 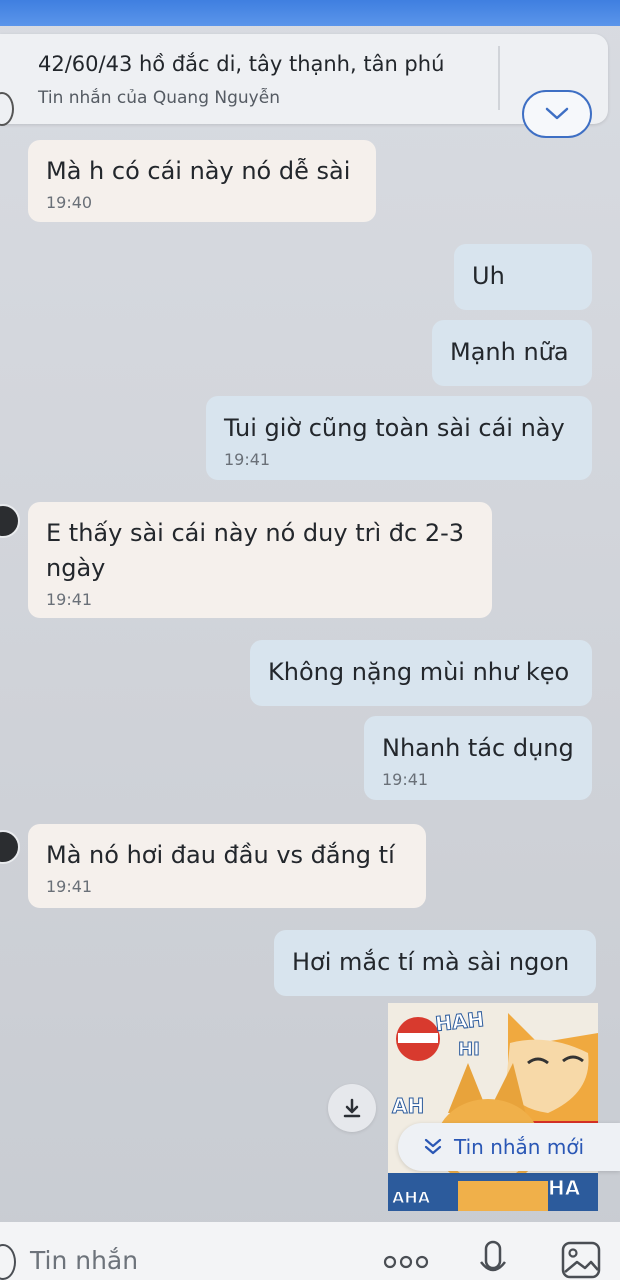 I want to click on download-button, so click(x=352, y=1108).